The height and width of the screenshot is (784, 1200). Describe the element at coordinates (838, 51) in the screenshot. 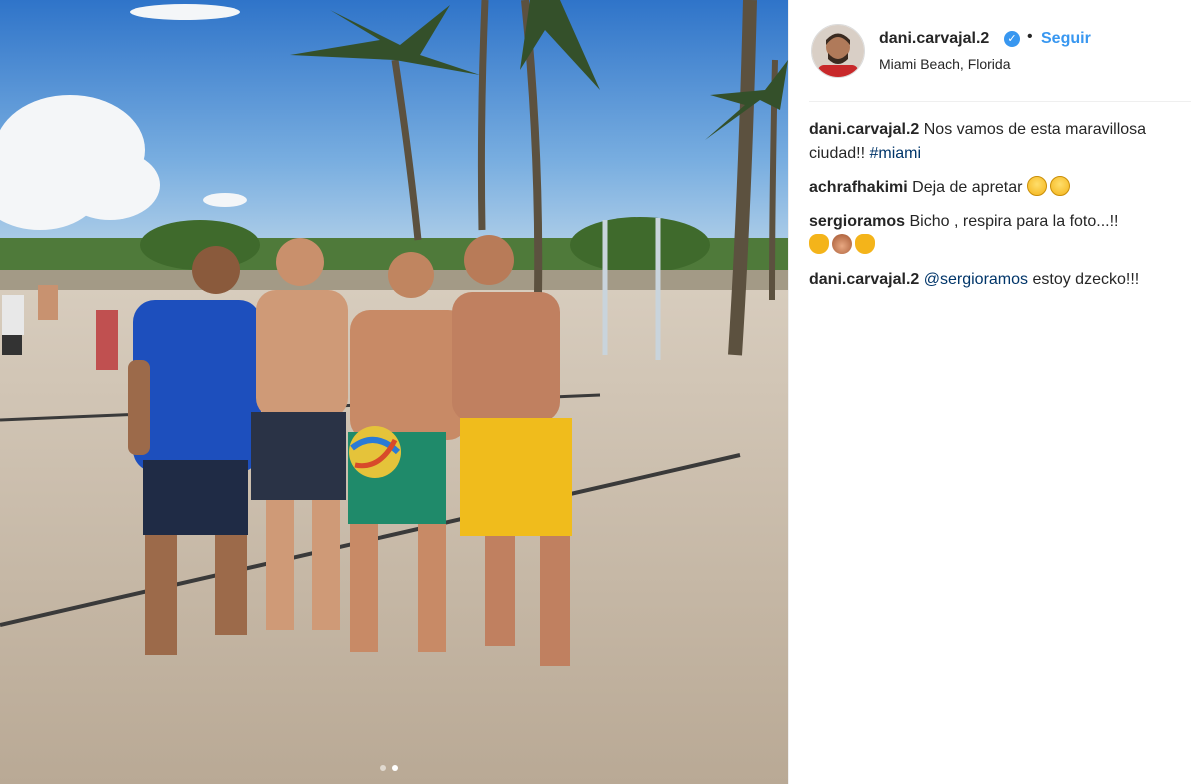

I see `avatar` at that location.